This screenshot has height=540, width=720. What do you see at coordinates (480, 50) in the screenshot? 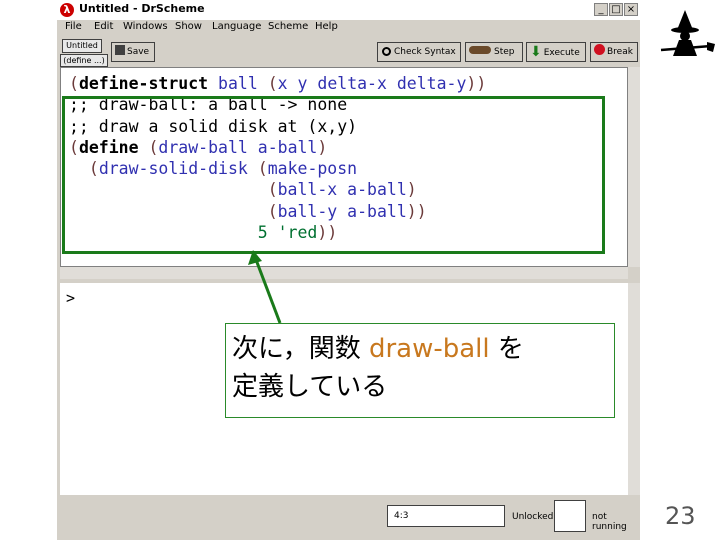
I see `step-icon` at bounding box center [480, 50].